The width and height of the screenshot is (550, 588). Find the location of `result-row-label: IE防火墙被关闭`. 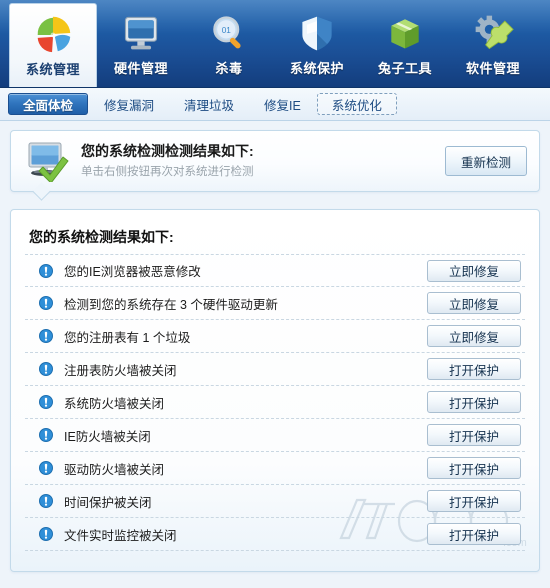

result-row-label: IE防火墙被关闭 is located at coordinates (107, 436).